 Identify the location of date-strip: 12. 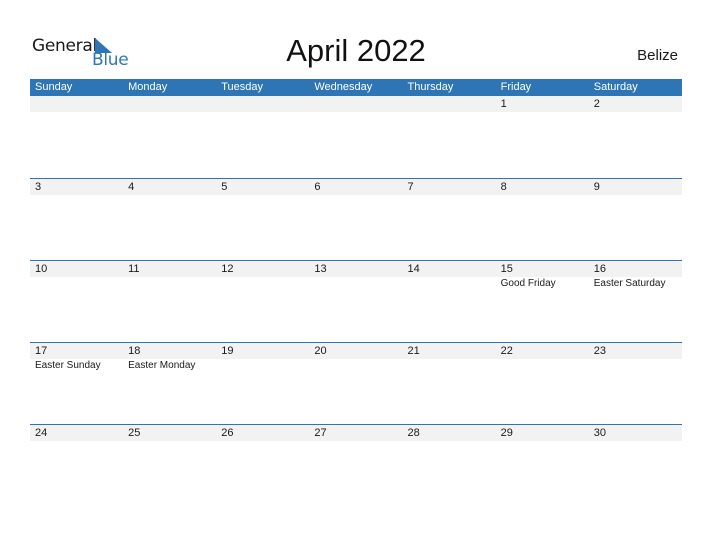
(356, 104).